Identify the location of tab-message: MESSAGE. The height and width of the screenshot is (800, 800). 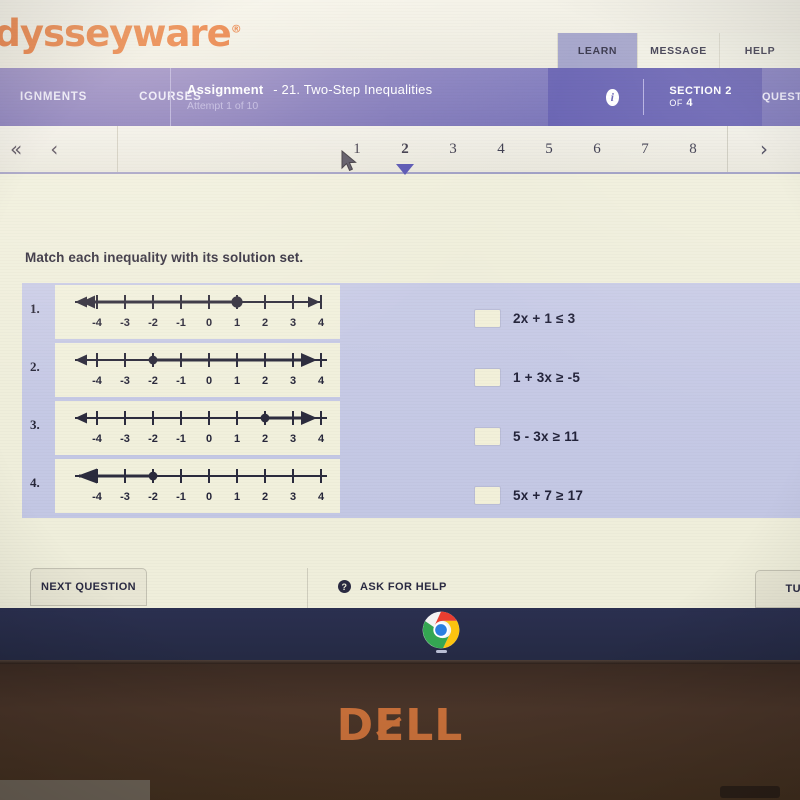
(678, 50).